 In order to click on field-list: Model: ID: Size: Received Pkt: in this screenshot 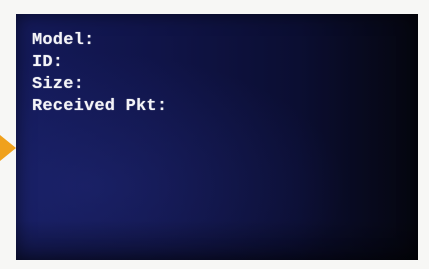, I will do `click(99, 74)`.